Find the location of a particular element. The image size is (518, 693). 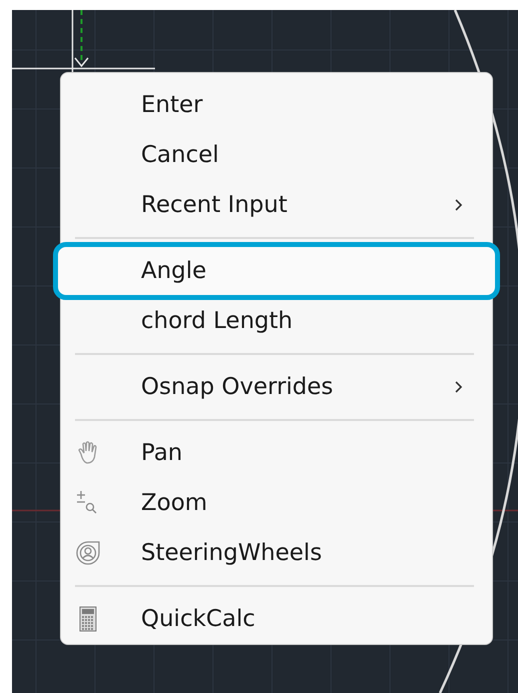

menu-item: QuickCalc is located at coordinates (276, 619).